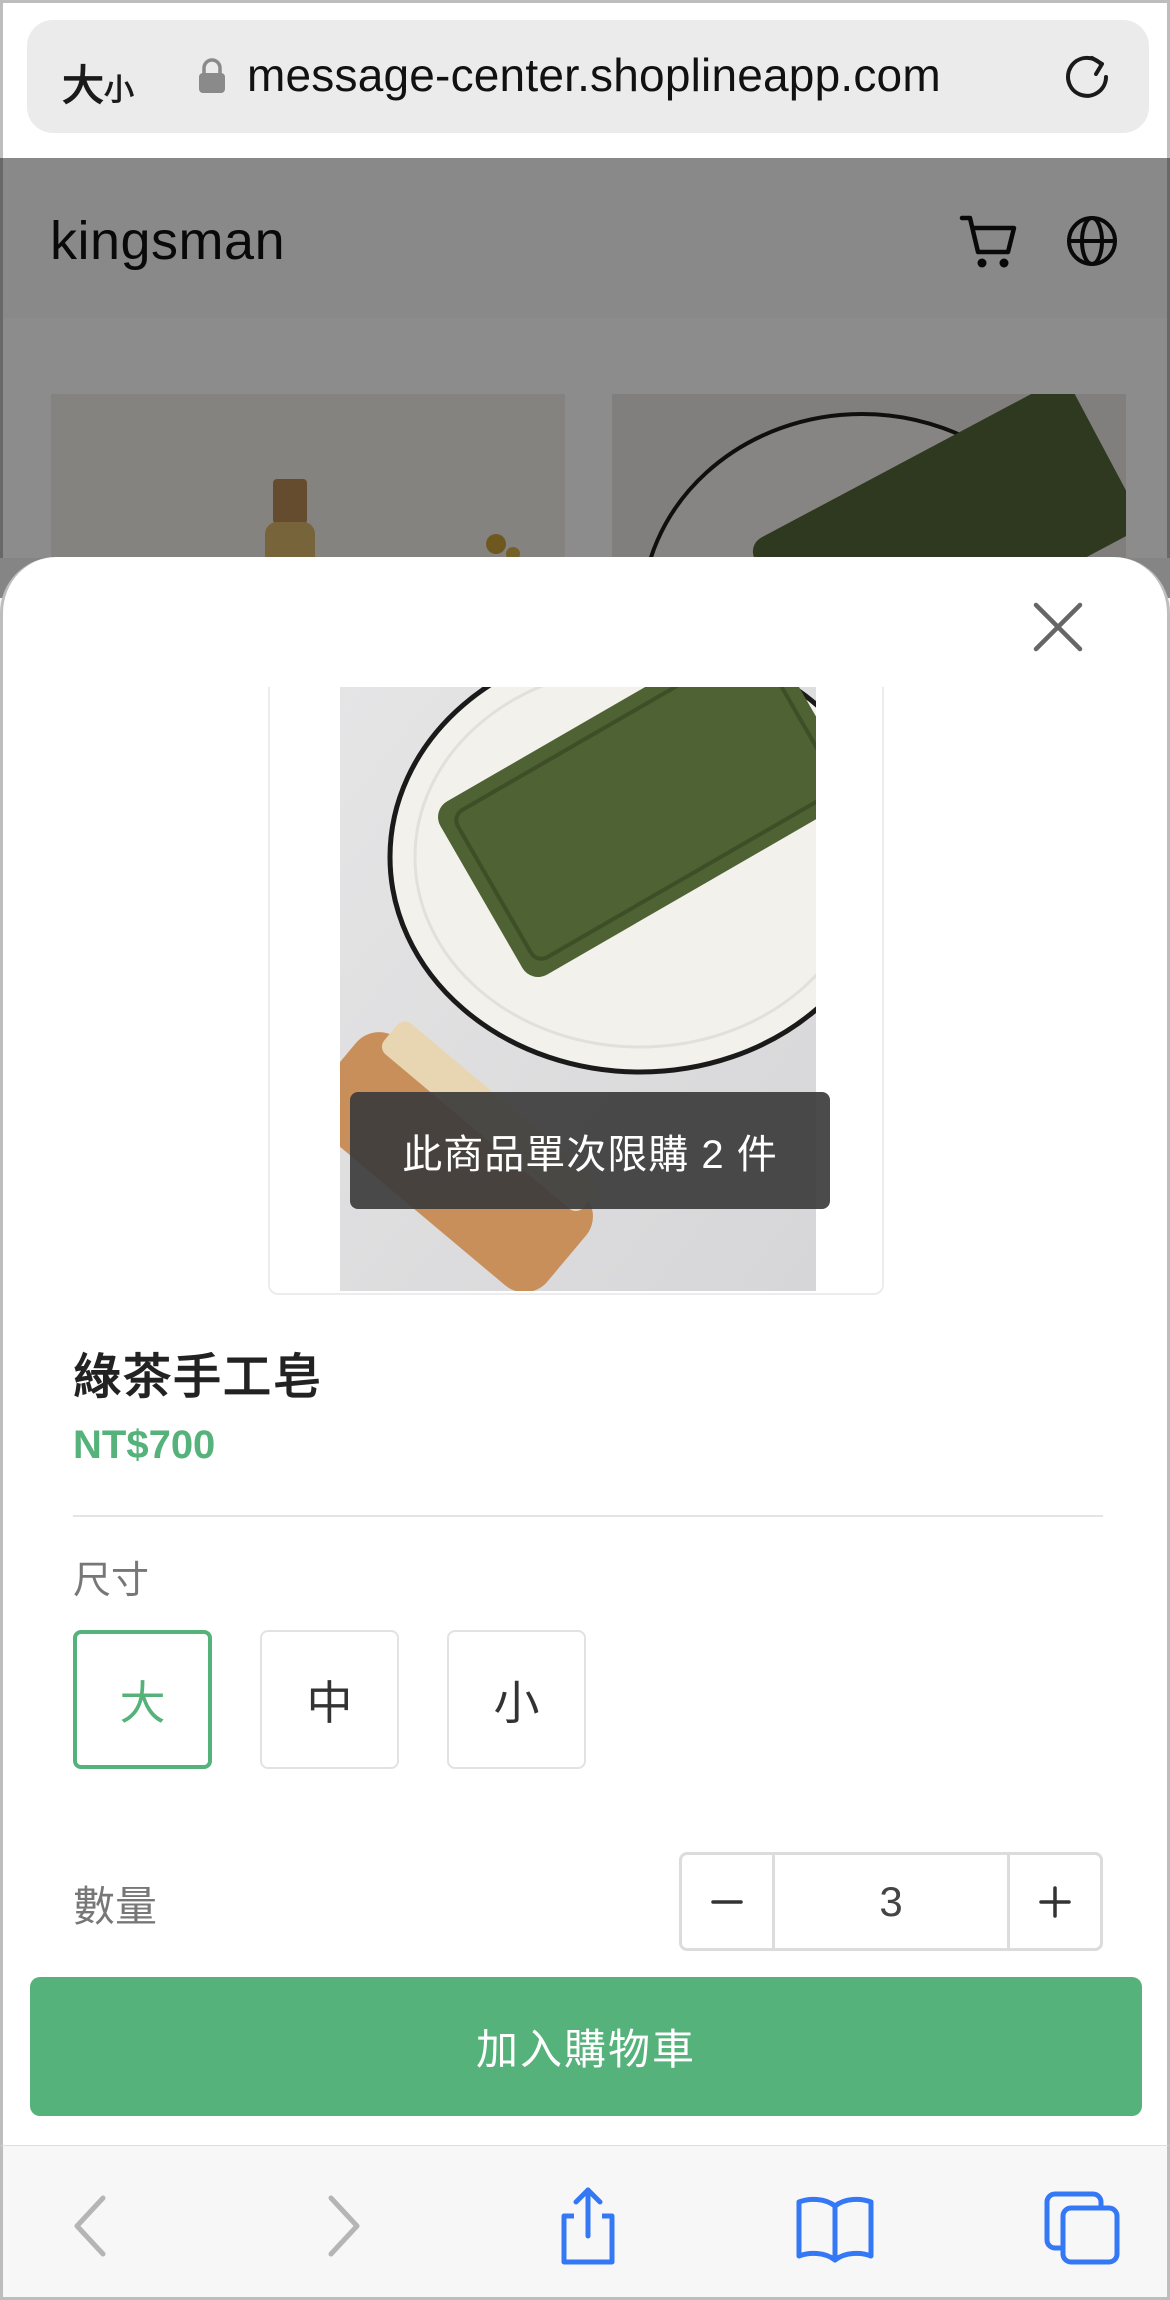  What do you see at coordinates (144, 1445) in the screenshot?
I see `product-price: NT$700` at bounding box center [144, 1445].